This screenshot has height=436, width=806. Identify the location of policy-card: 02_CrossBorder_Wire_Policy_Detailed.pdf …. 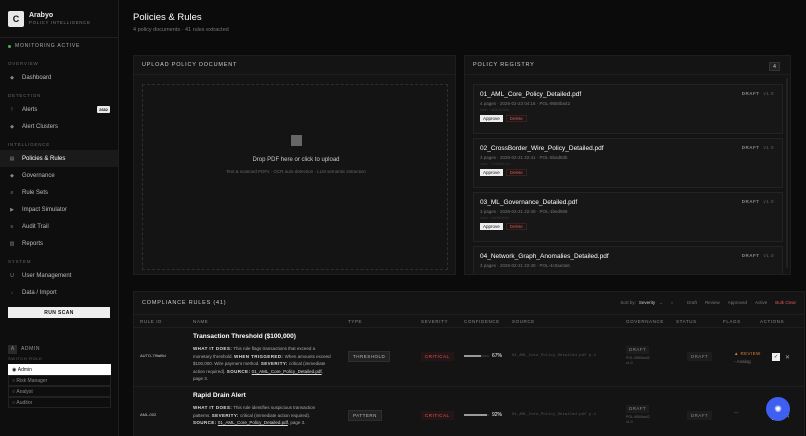
(628, 163).